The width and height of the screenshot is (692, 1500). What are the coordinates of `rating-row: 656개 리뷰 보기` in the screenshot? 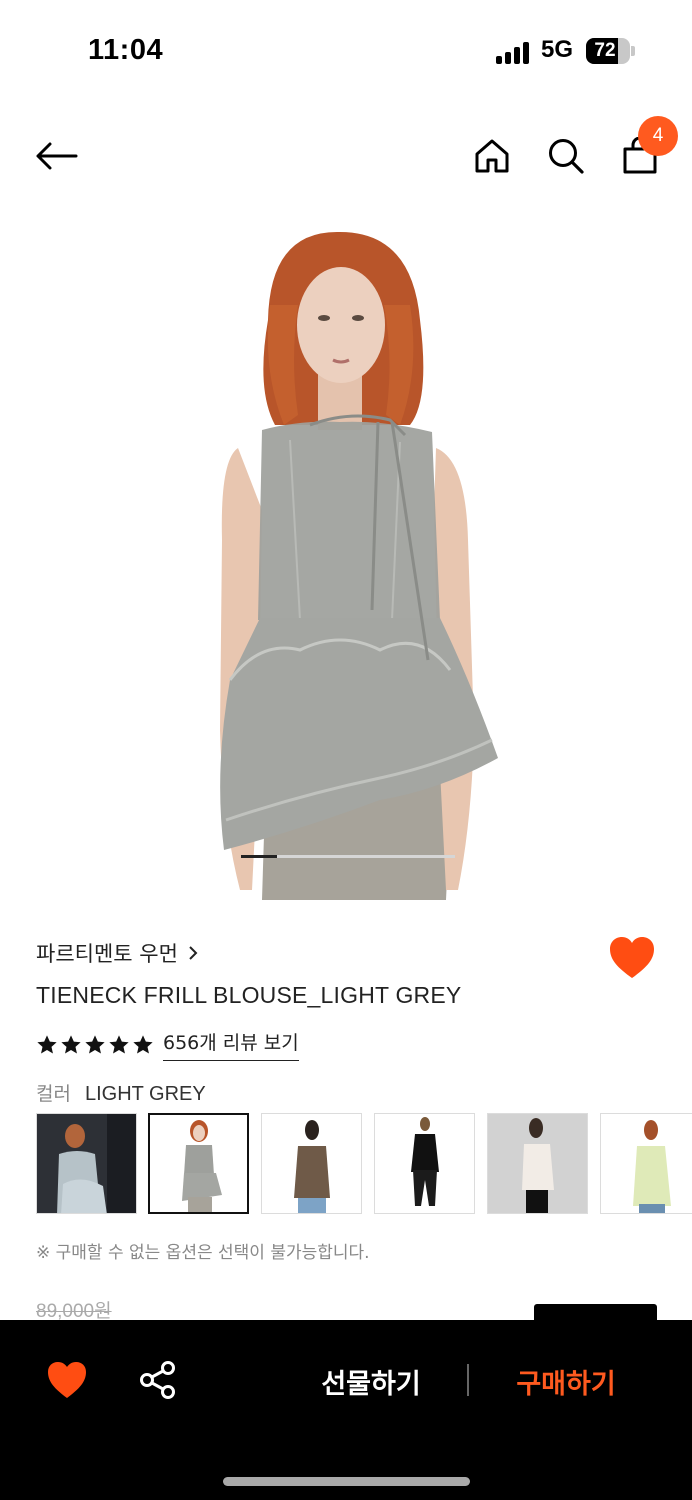 It's located at (167, 1044).